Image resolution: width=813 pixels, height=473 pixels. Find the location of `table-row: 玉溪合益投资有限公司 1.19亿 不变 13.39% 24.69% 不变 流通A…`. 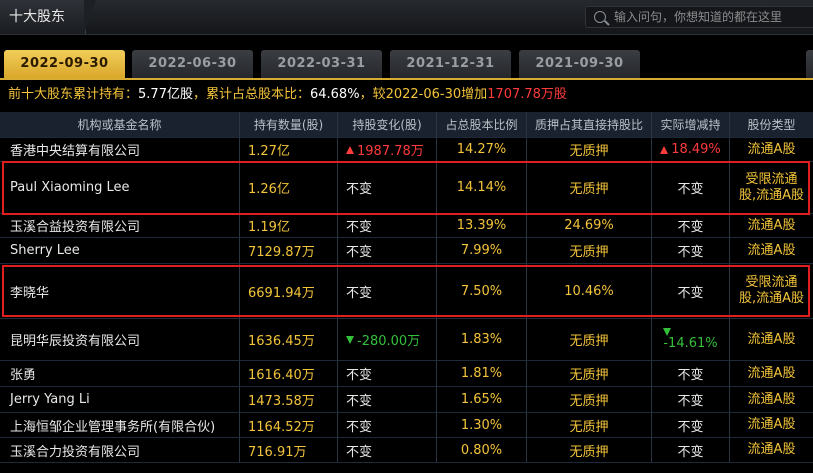

table-row: 玉溪合益投资有限公司 1.19亿 不变 13.39% 24.69% 不变 流通A… is located at coordinates (406, 226).